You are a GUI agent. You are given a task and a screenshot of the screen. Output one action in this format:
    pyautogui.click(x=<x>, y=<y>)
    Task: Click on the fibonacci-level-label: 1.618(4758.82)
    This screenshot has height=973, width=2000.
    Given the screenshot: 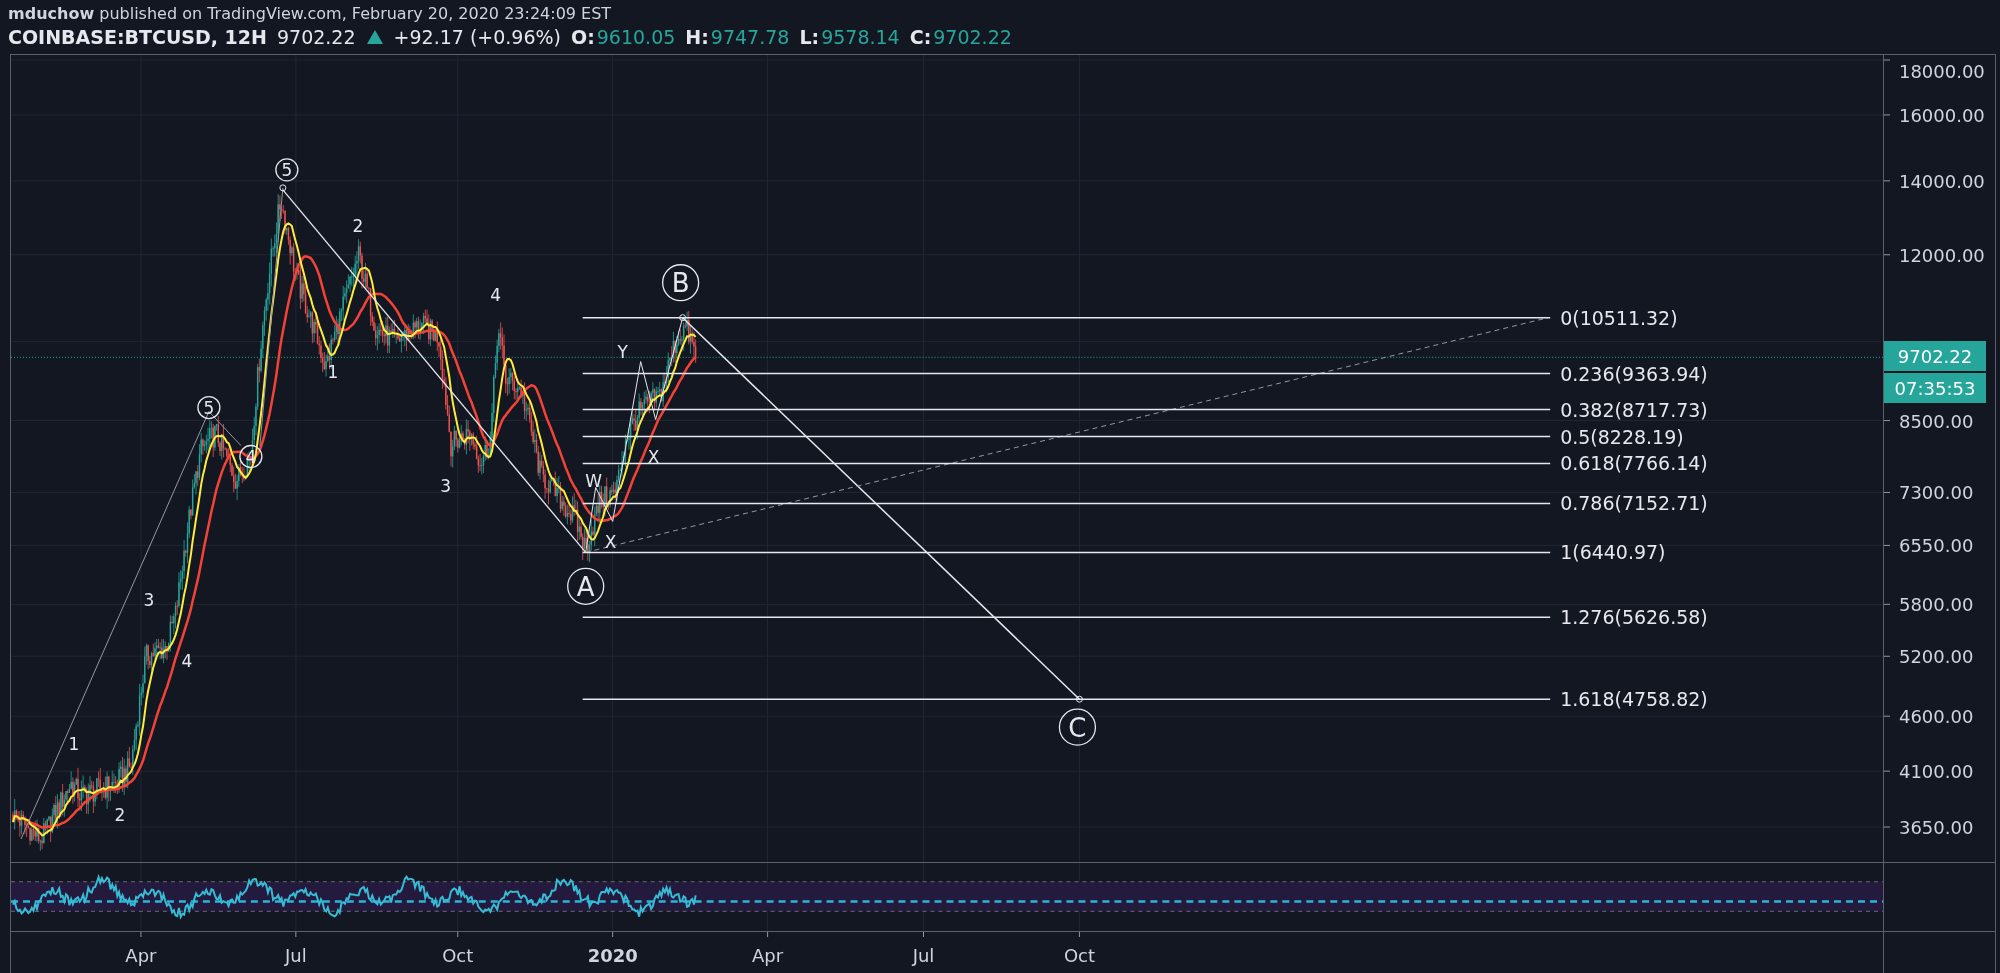 What is the action you would take?
    pyautogui.click(x=1634, y=699)
    